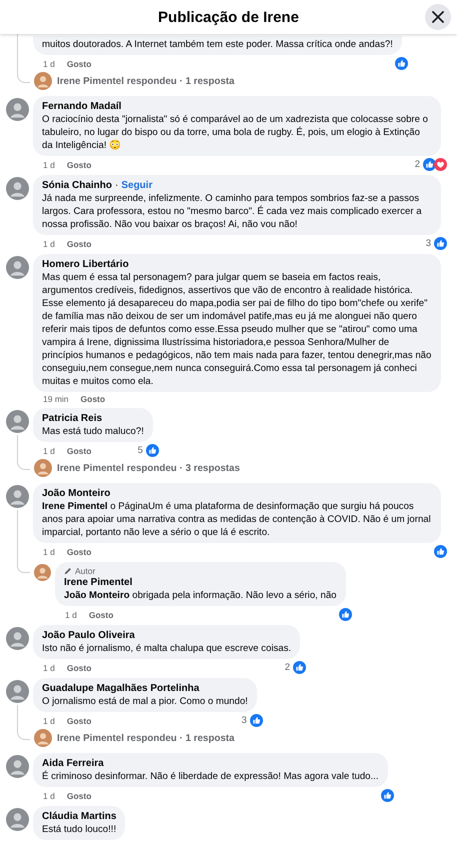 Image resolution: width=457 pixels, height=850 pixels. What do you see at coordinates (136, 185) in the screenshot?
I see `follow-link: Seguir` at bounding box center [136, 185].